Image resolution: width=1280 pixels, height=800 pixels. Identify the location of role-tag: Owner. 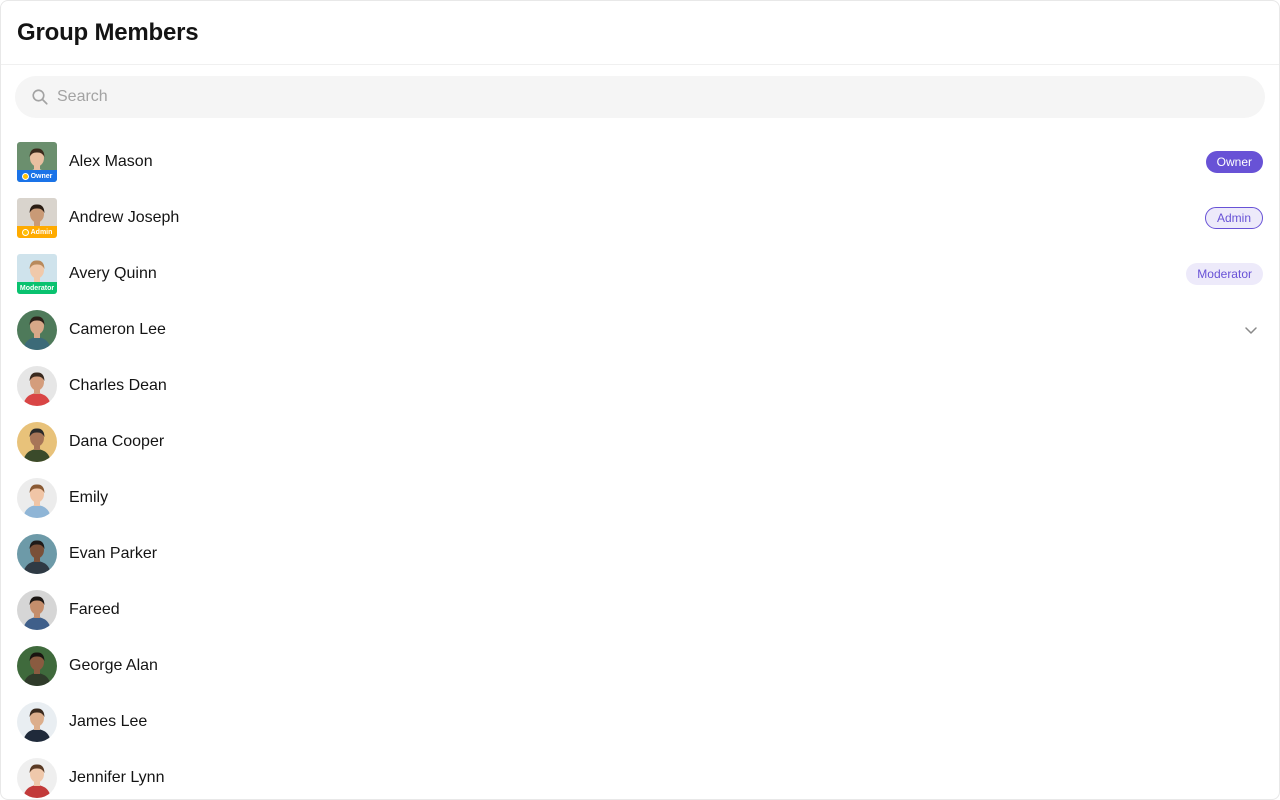
(1234, 162).